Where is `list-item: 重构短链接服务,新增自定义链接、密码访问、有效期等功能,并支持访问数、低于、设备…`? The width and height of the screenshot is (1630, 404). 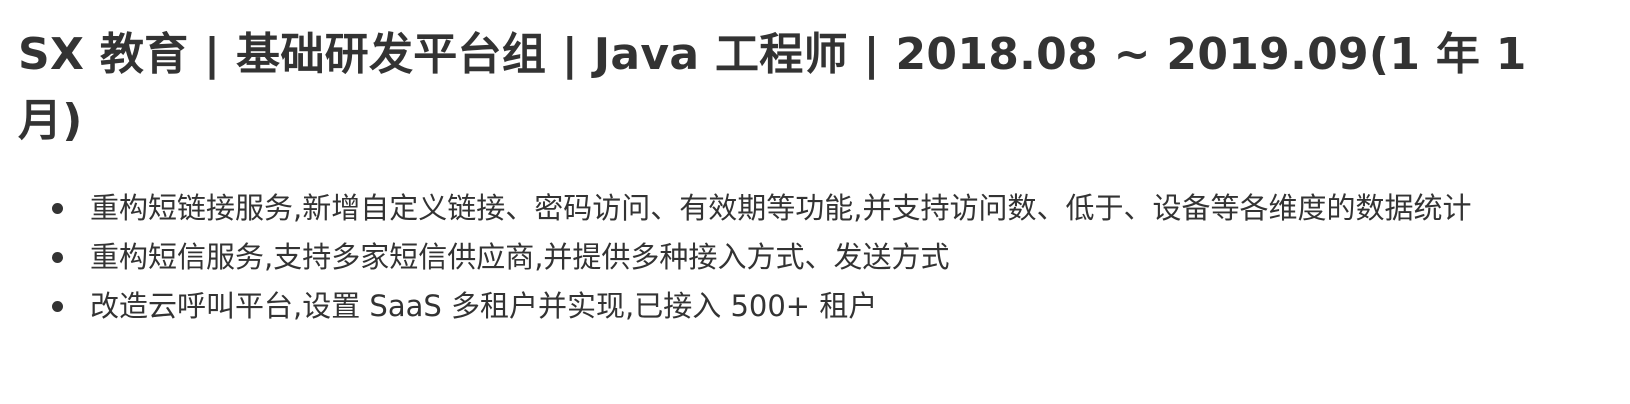 list-item: 重构短链接服务,新增自定义链接、密码访问、有效期等功能,并支持访问数、低于、设备… is located at coordinates (783, 208).